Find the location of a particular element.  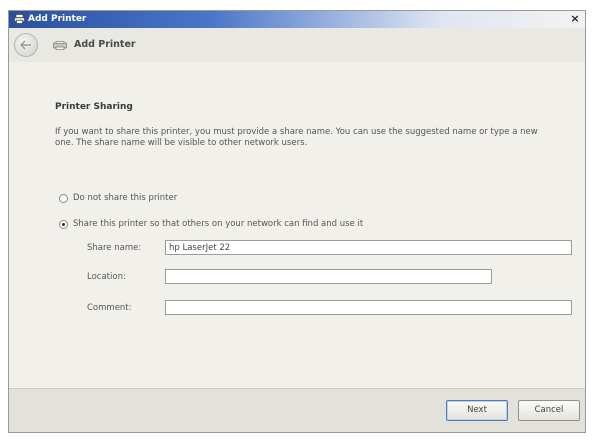

radio-share-printer is located at coordinates (63, 224).